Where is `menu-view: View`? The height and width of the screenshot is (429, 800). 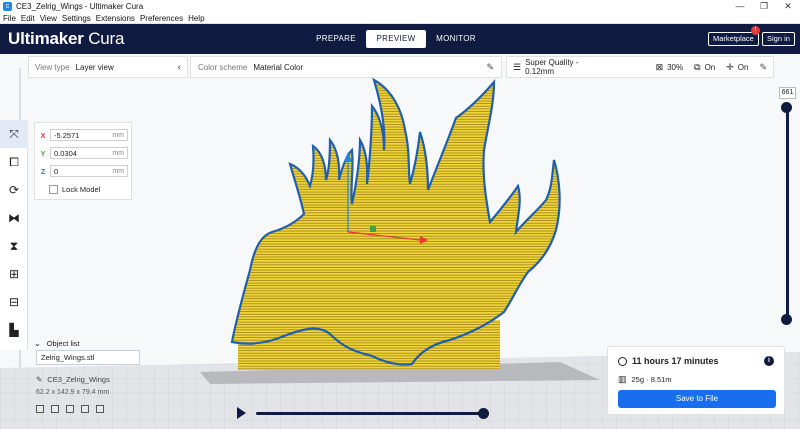
menu-view: View is located at coordinates (48, 18).